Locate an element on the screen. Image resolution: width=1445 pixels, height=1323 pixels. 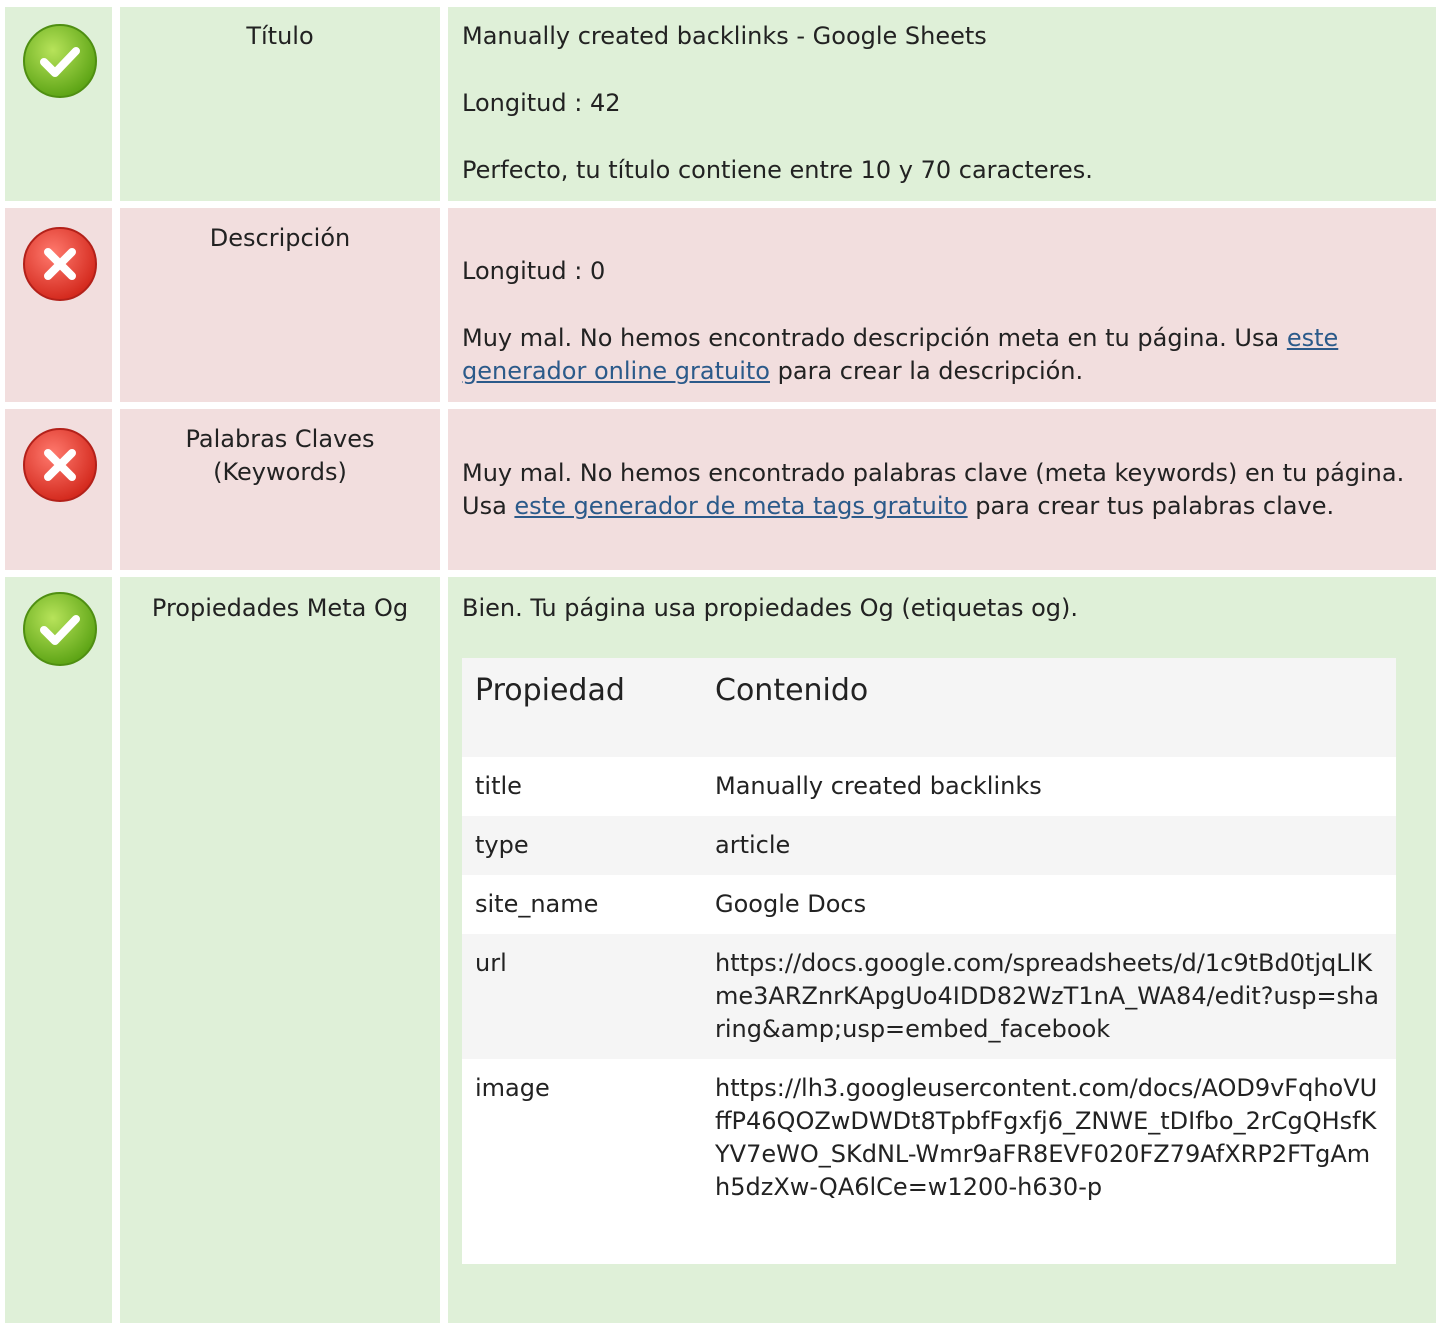
property-cell: image is located at coordinates (582, 1161).